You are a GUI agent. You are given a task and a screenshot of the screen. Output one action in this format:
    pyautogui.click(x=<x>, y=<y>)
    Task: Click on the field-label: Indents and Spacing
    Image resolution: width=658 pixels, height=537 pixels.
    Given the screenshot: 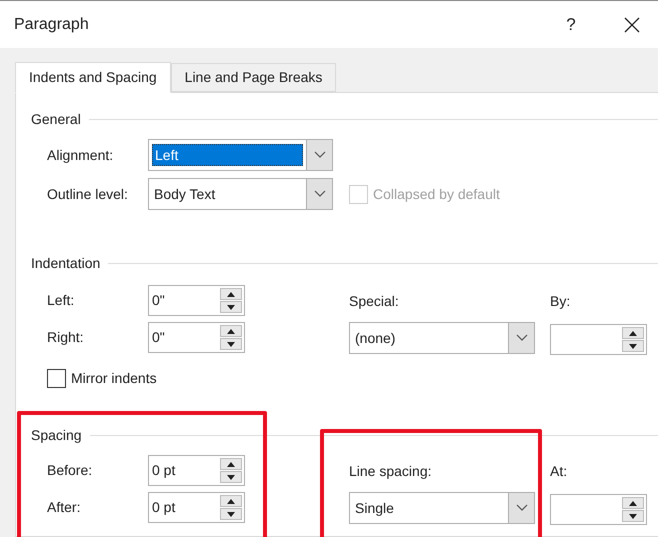 What is the action you would take?
    pyautogui.click(x=93, y=77)
    